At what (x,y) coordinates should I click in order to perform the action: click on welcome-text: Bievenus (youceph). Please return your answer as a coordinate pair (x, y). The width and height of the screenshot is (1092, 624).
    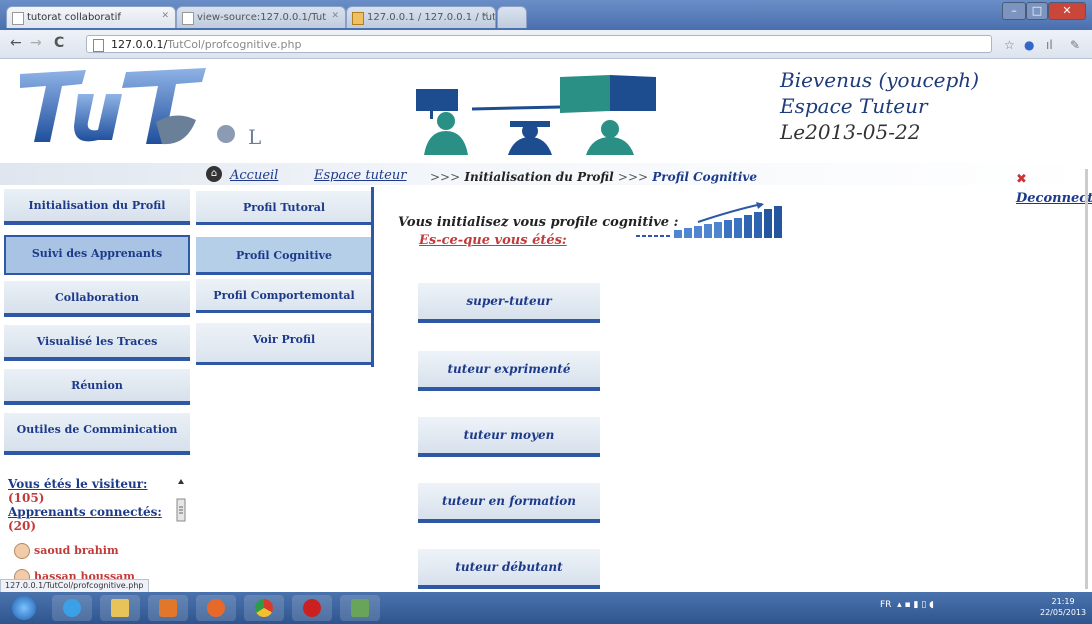
    Looking at the image, I should click on (879, 80).